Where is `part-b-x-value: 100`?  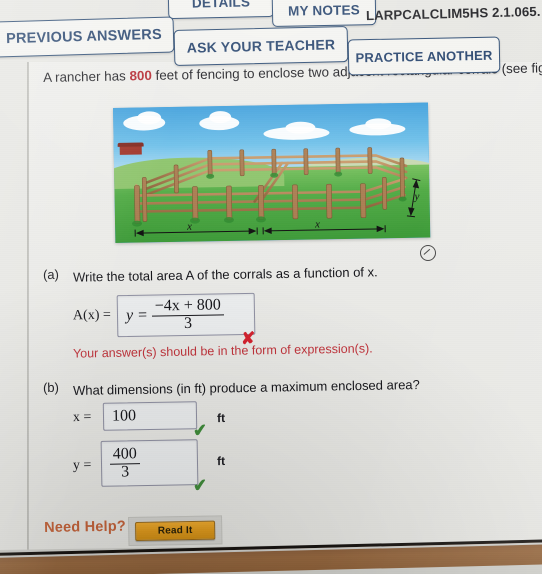
part-b-x-value: 100 is located at coordinates (124, 416).